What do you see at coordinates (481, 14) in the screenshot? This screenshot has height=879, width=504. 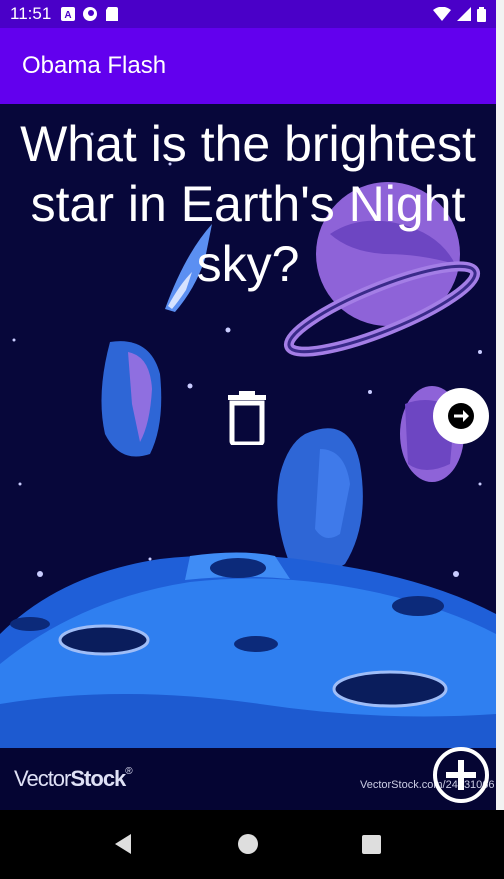 I see `battery-icon` at bounding box center [481, 14].